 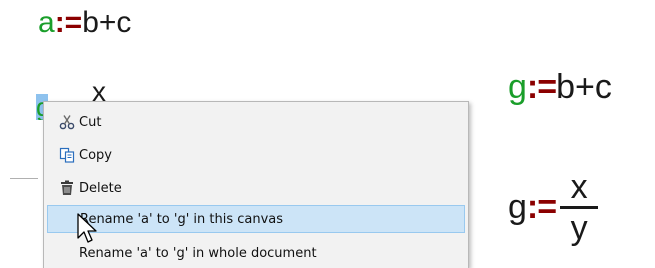 I want to click on menu-item-rename-canvas: Rename 'a' to 'g' in this canvas, so click(x=256, y=219).